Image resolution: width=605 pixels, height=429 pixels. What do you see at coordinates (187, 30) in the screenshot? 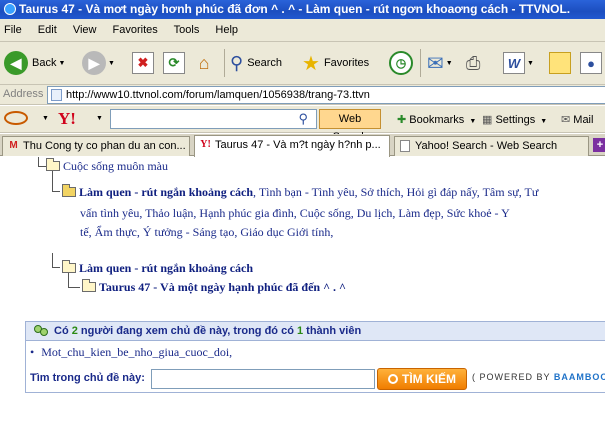
I see `menu-tools: Tools` at bounding box center [187, 30].